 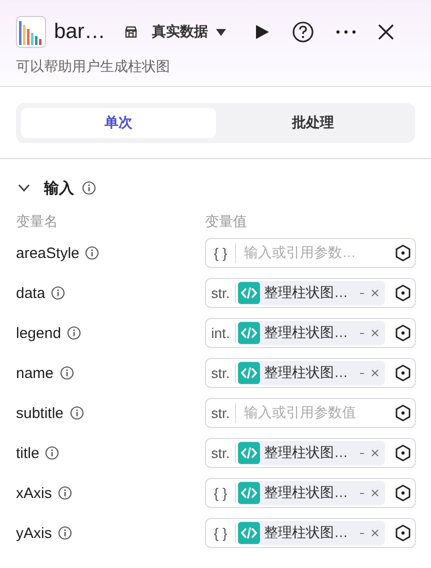 I want to click on store-icon, so click(x=131, y=32).